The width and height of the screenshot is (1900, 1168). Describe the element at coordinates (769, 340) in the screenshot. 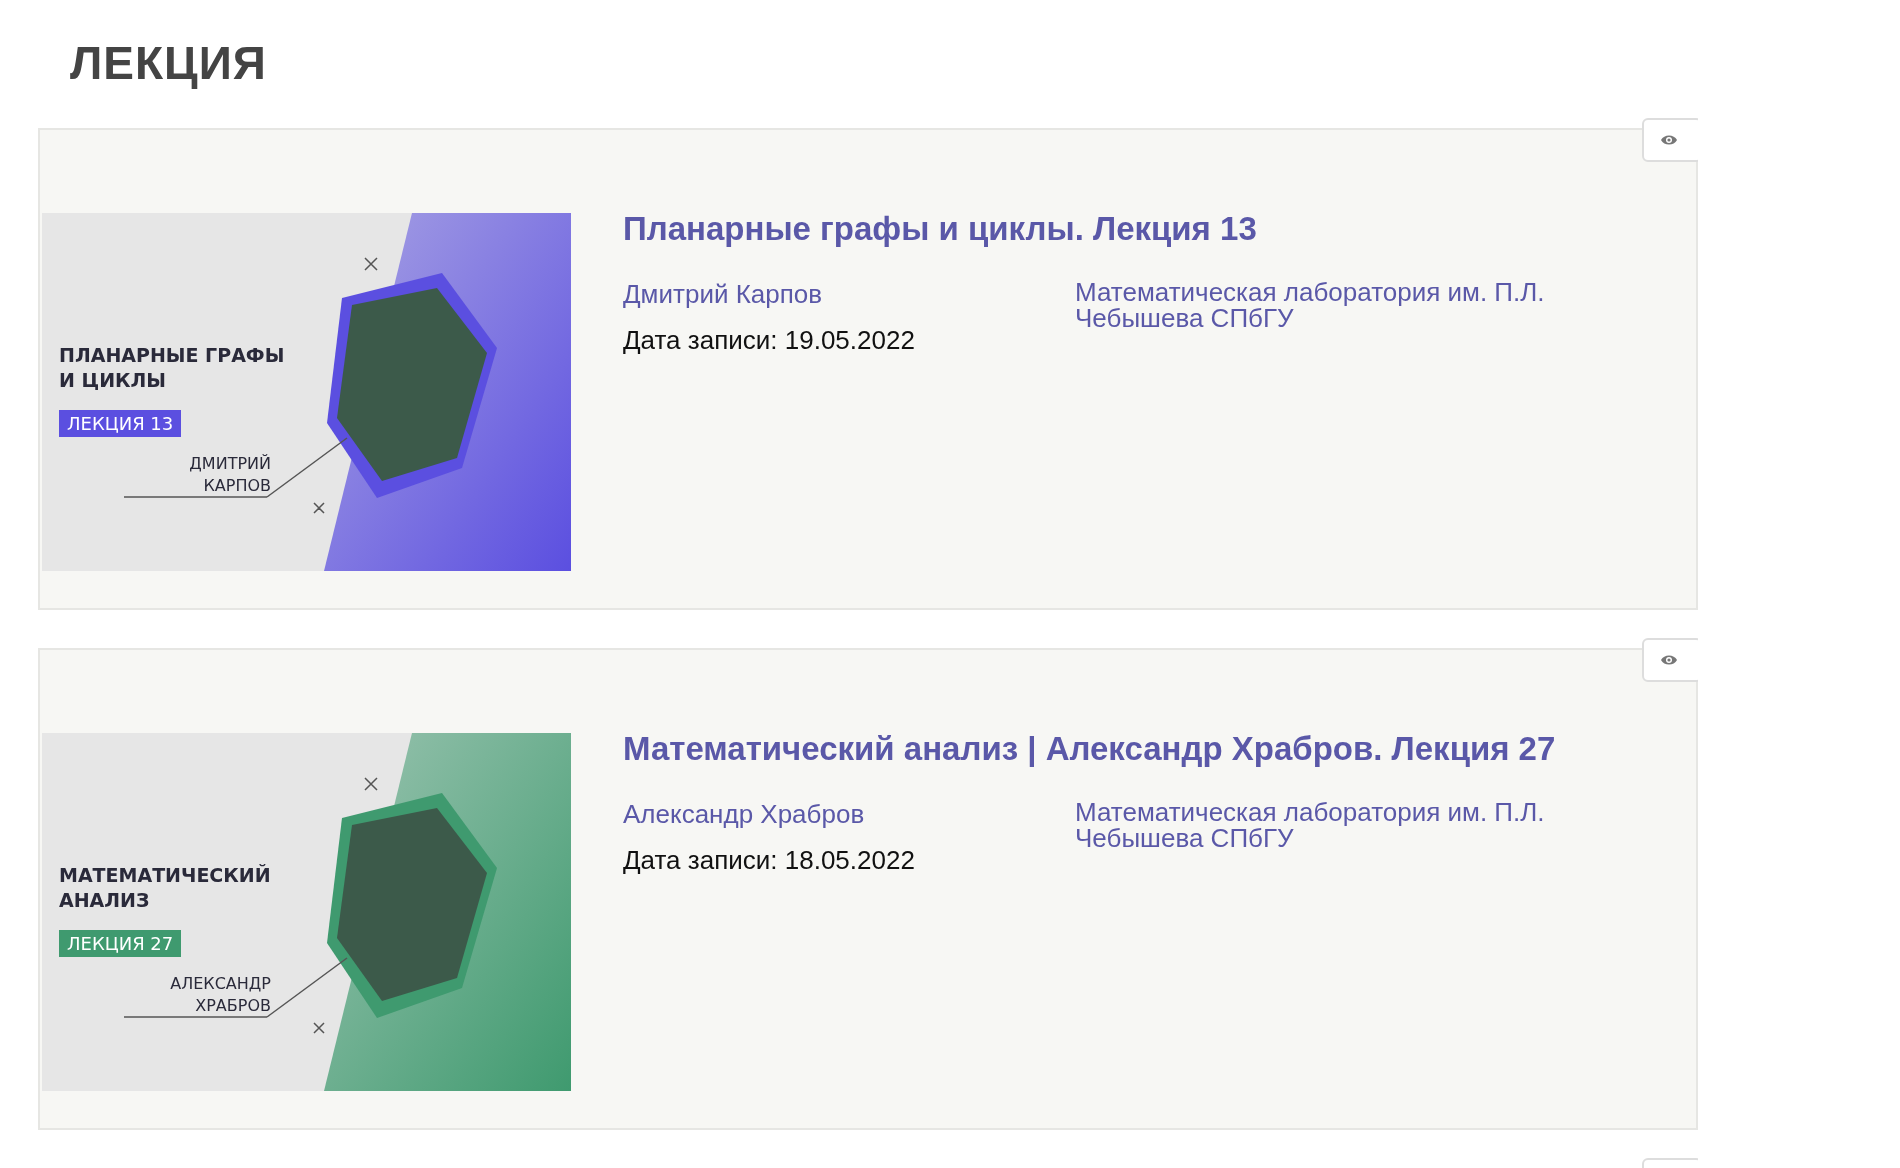

I see `recording-date: Дата записи: 19.05.2022` at that location.